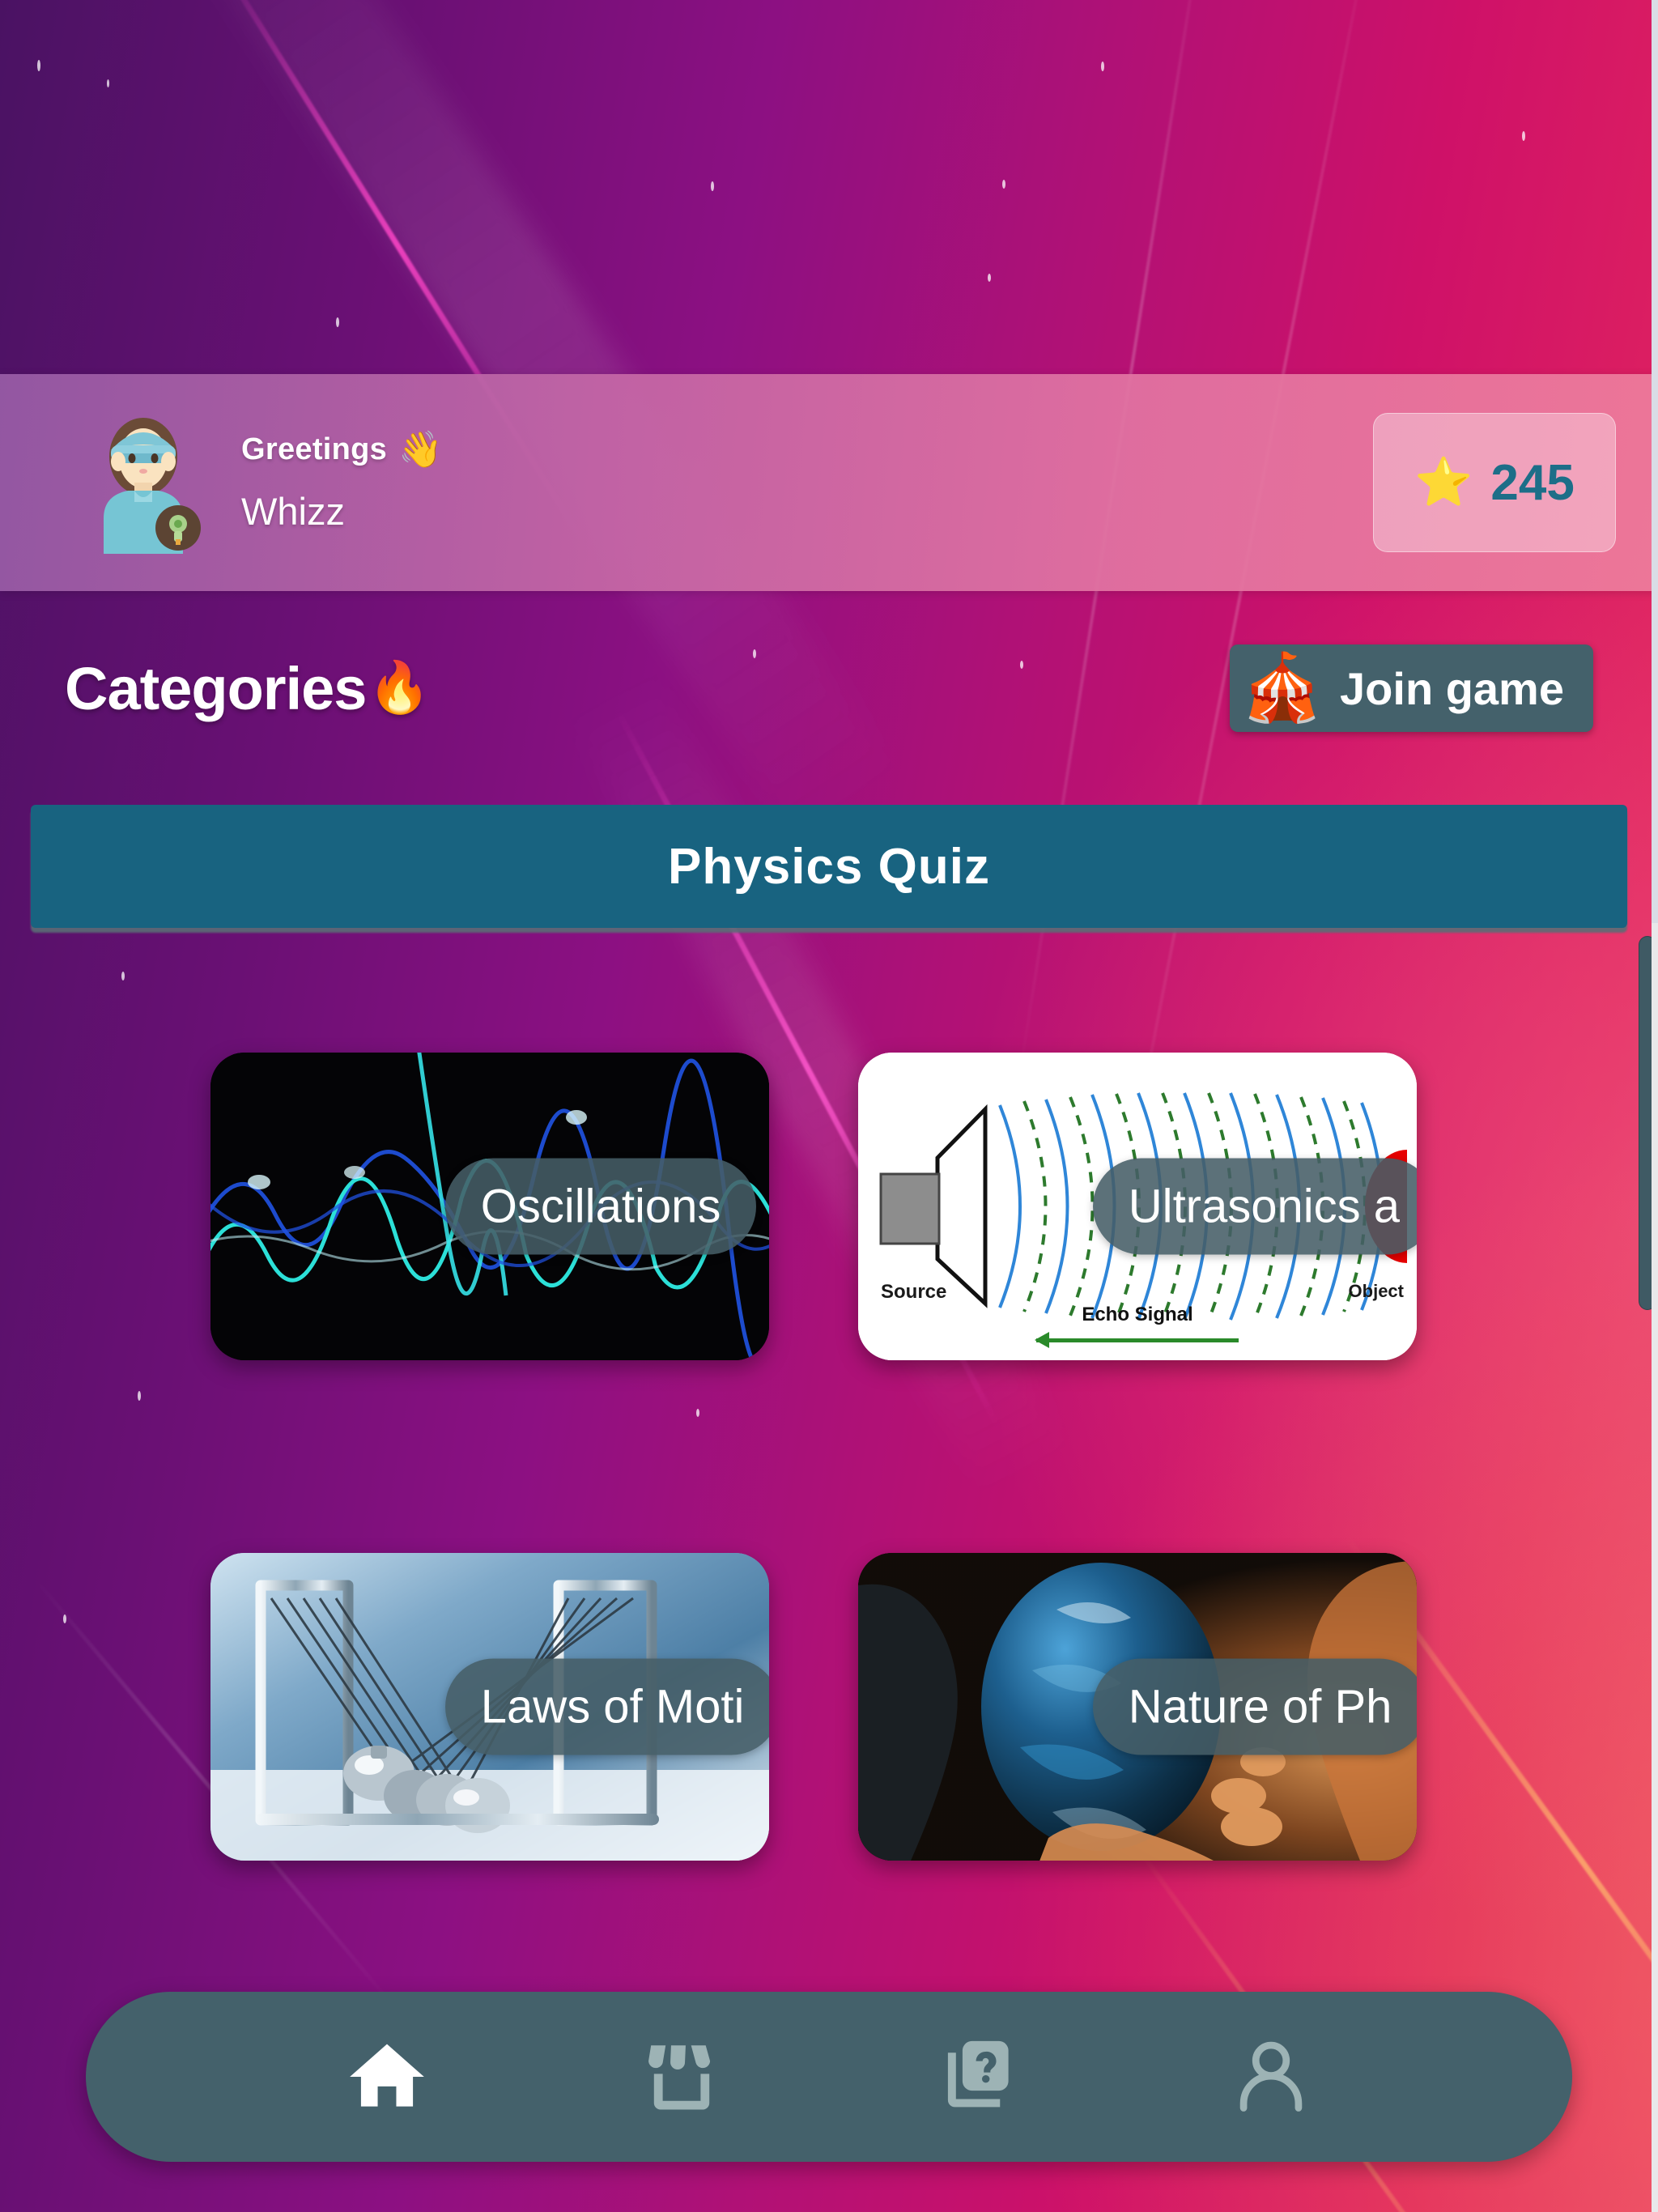 This screenshot has width=1658, height=2212. I want to click on nav-item-quizzes, so click(976, 2077).